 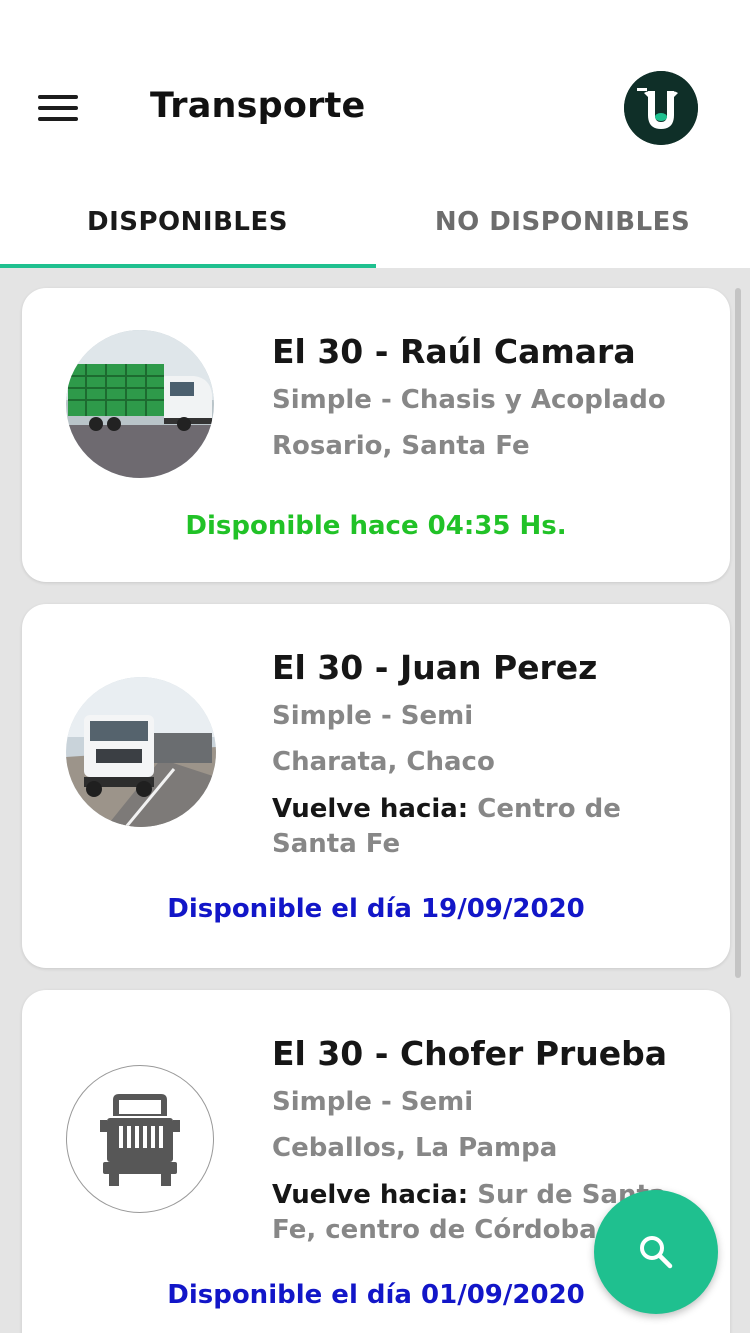 What do you see at coordinates (59, 109) in the screenshot?
I see `hamburger-menu-icon` at bounding box center [59, 109].